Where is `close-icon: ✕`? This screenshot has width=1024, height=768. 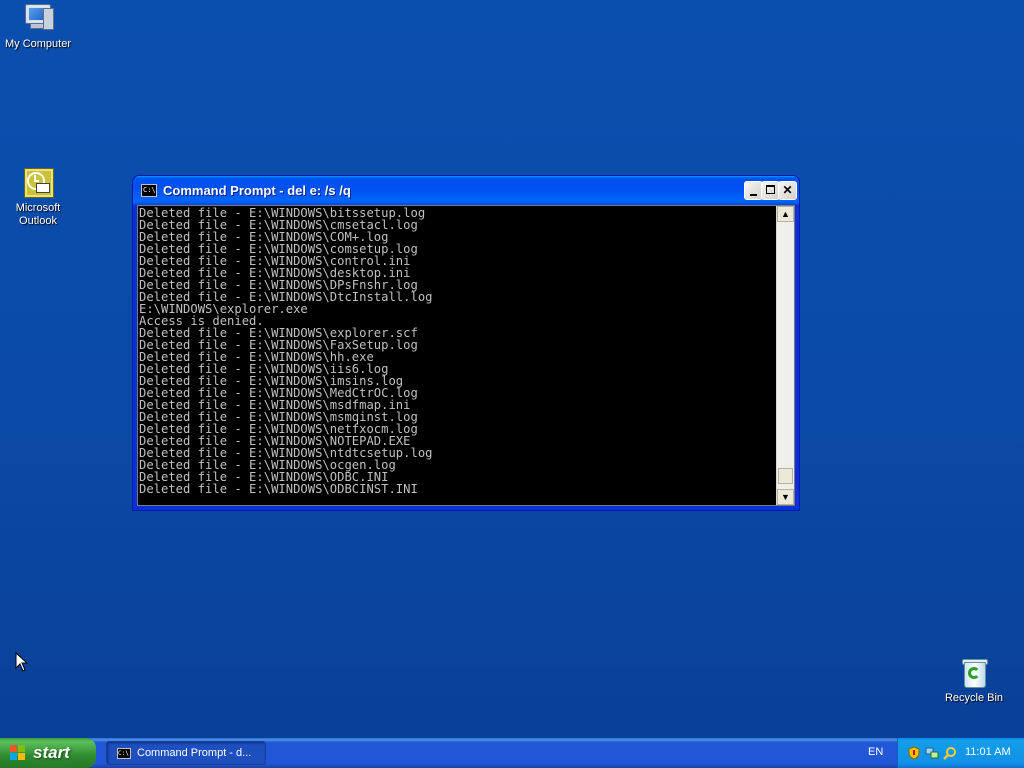
close-icon: ✕ is located at coordinates (787, 190).